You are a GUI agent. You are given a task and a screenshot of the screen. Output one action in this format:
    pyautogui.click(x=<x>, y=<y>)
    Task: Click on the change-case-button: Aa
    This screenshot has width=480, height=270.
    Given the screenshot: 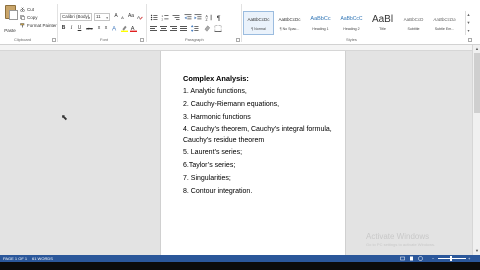 What is the action you would take?
    pyautogui.click(x=131, y=16)
    